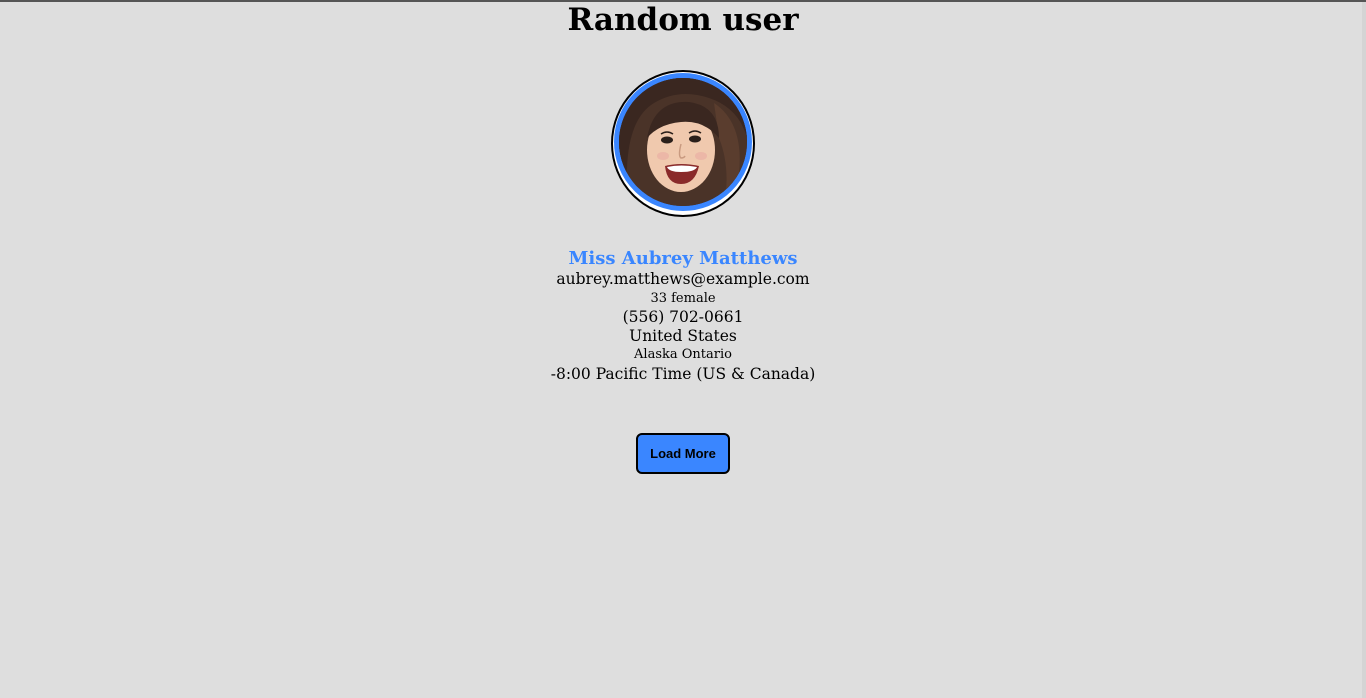 The width and height of the screenshot is (1366, 698). What do you see at coordinates (1364, 350) in the screenshot?
I see `scrollbar-track` at bounding box center [1364, 350].